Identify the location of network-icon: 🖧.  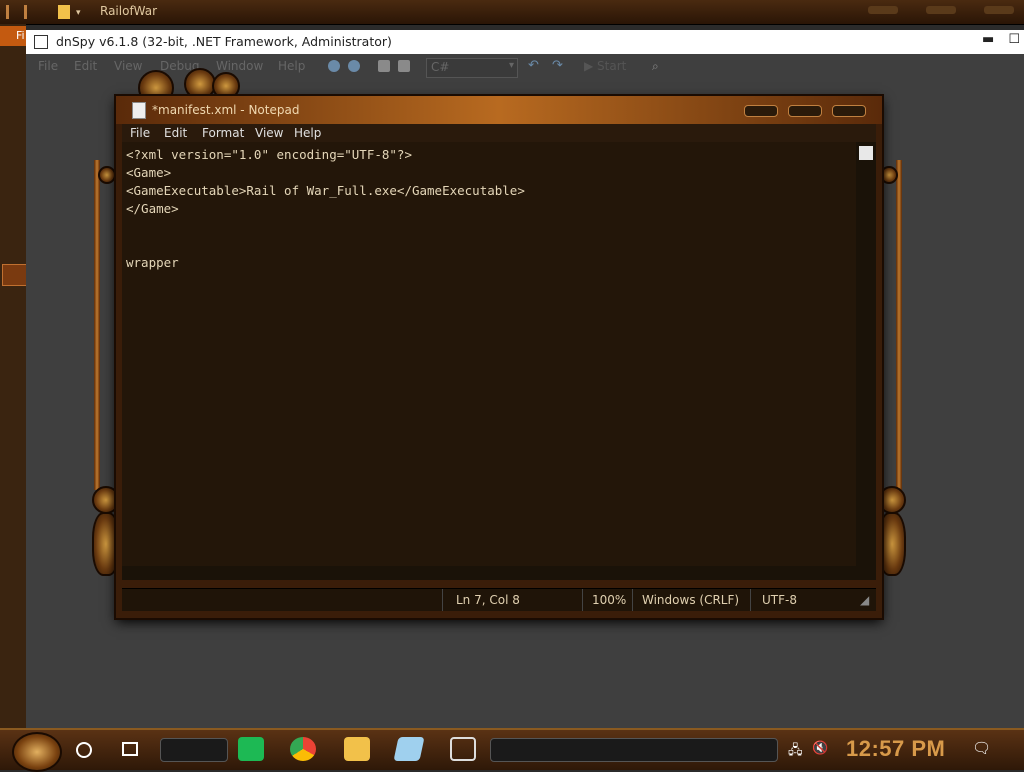
(795, 752).